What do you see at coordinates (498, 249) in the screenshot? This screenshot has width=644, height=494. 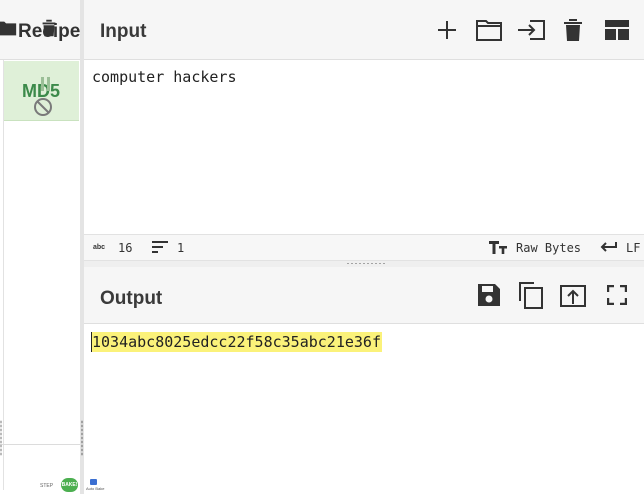 I see `text-format-icon` at bounding box center [498, 249].